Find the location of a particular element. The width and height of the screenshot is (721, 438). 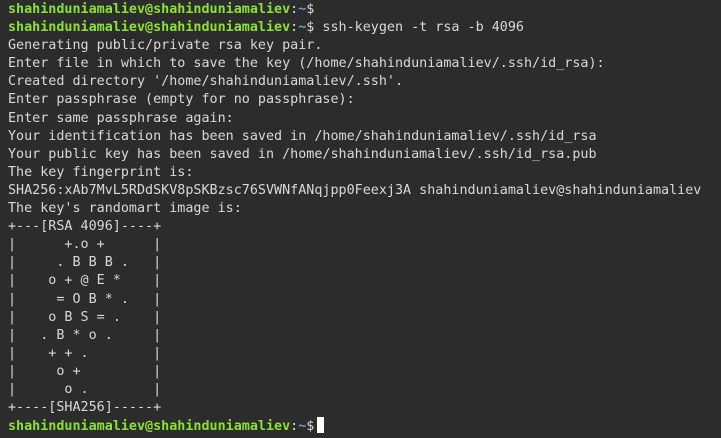

command-text: ssh-keygen -t rsa -b 4096 is located at coordinates (423, 28).